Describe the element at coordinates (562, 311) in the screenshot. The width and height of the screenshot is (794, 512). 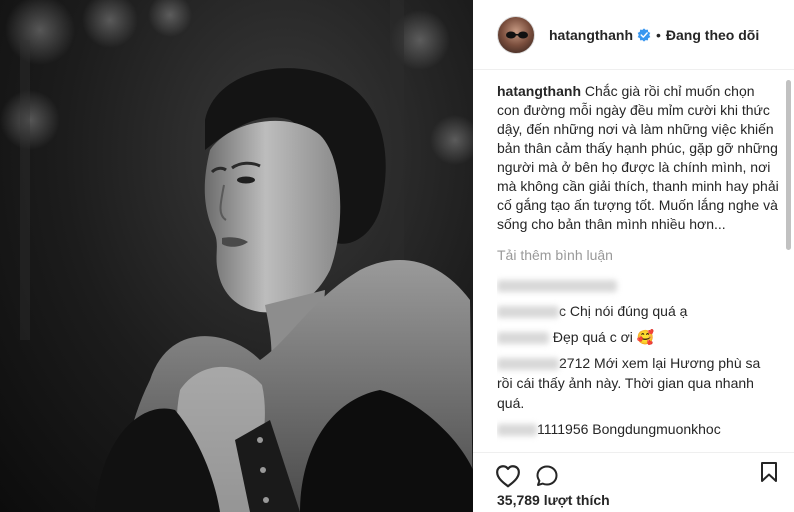
I see `comment-username-fragment: c` at that location.